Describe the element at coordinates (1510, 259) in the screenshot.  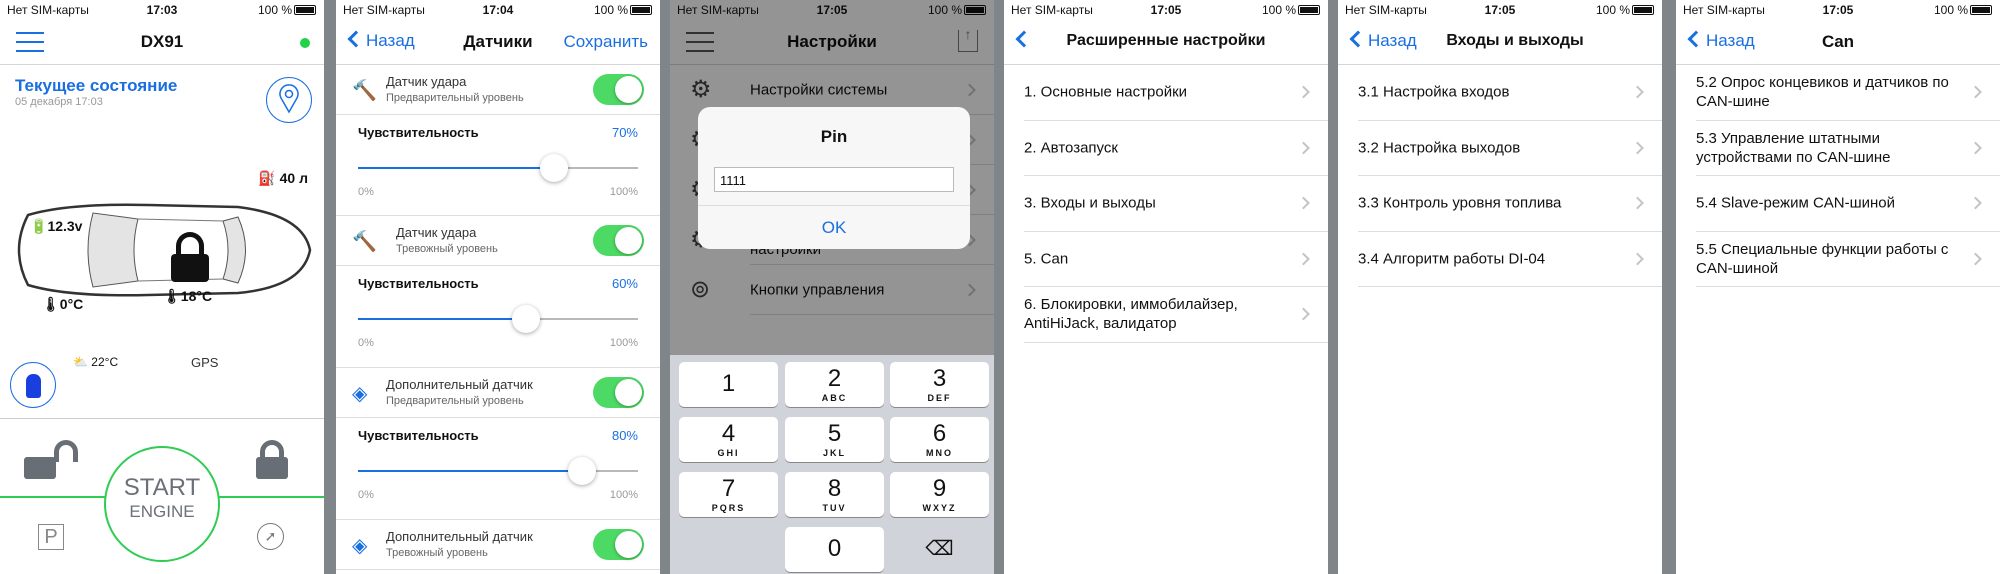
I see `list-item: 3.4 Алгоритм работы DI-04` at that location.